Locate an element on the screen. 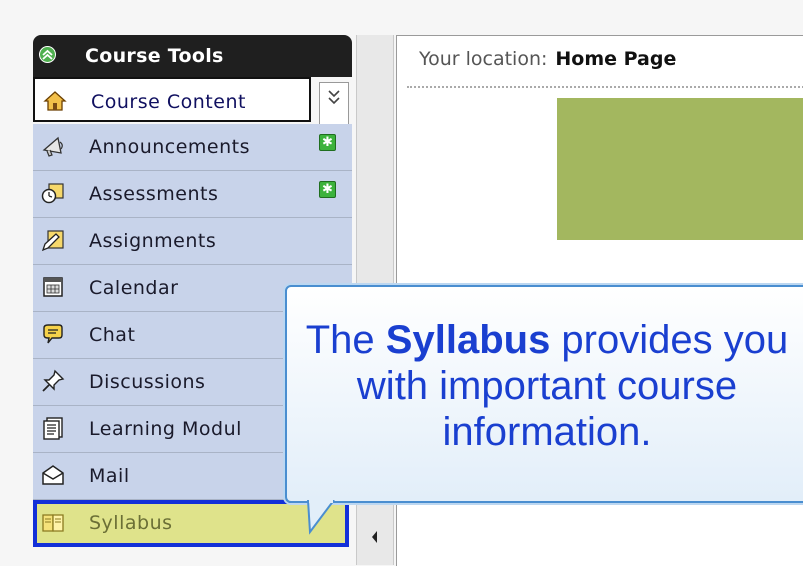  tool-item-label: Assessments is located at coordinates (154, 194).